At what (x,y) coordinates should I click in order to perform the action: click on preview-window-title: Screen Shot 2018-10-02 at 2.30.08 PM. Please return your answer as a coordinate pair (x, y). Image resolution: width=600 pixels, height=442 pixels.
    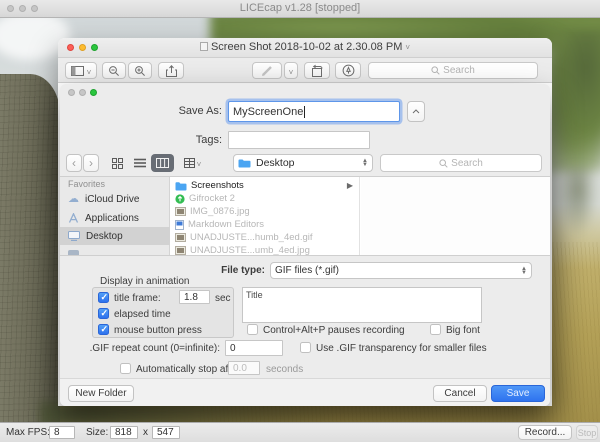
    Looking at the image, I should click on (305, 47).